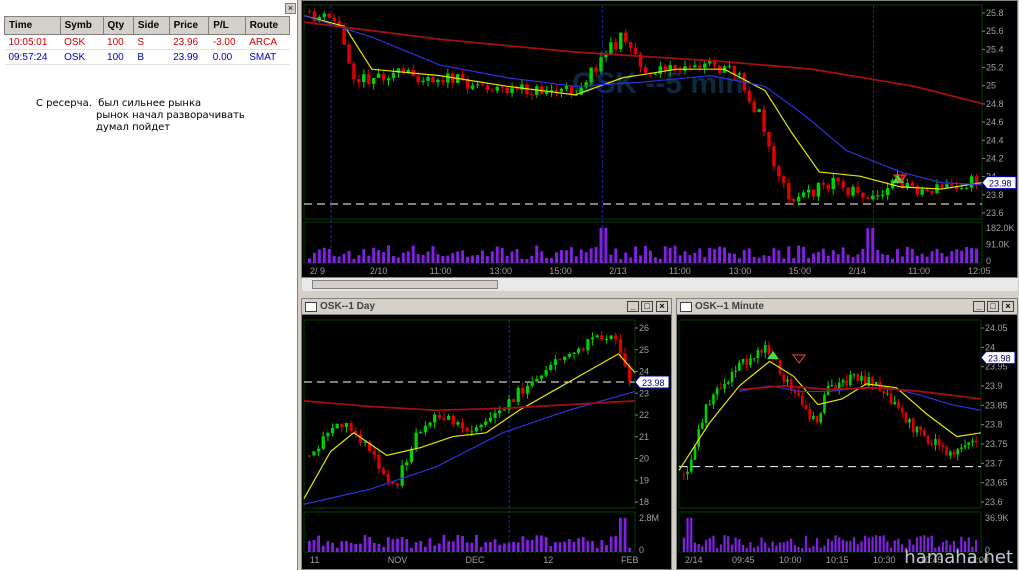  Describe the element at coordinates (32, 25) in the screenshot. I see `col-time: Time` at that location.